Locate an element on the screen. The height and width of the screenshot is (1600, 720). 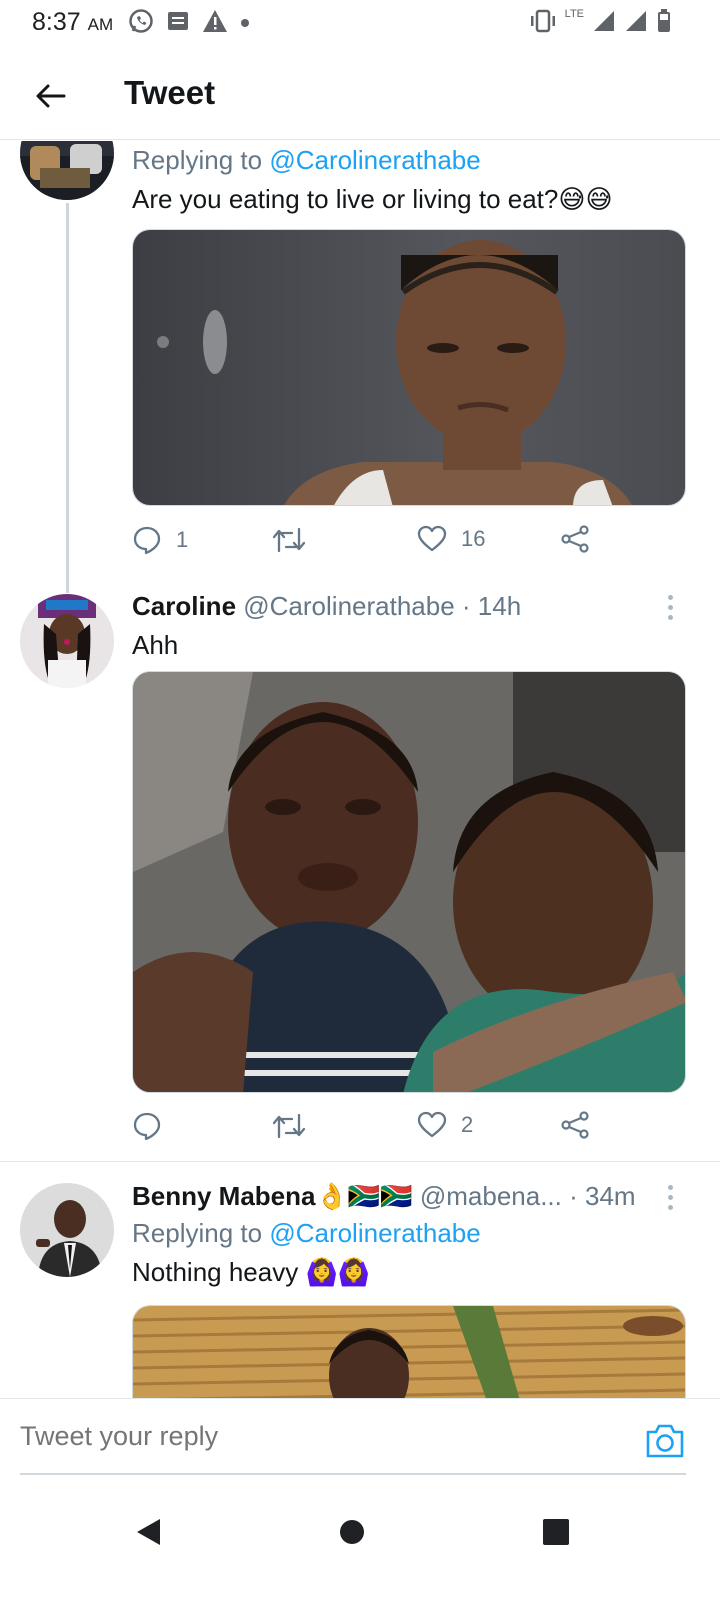
camera-icon is located at coordinates (665, 1441).